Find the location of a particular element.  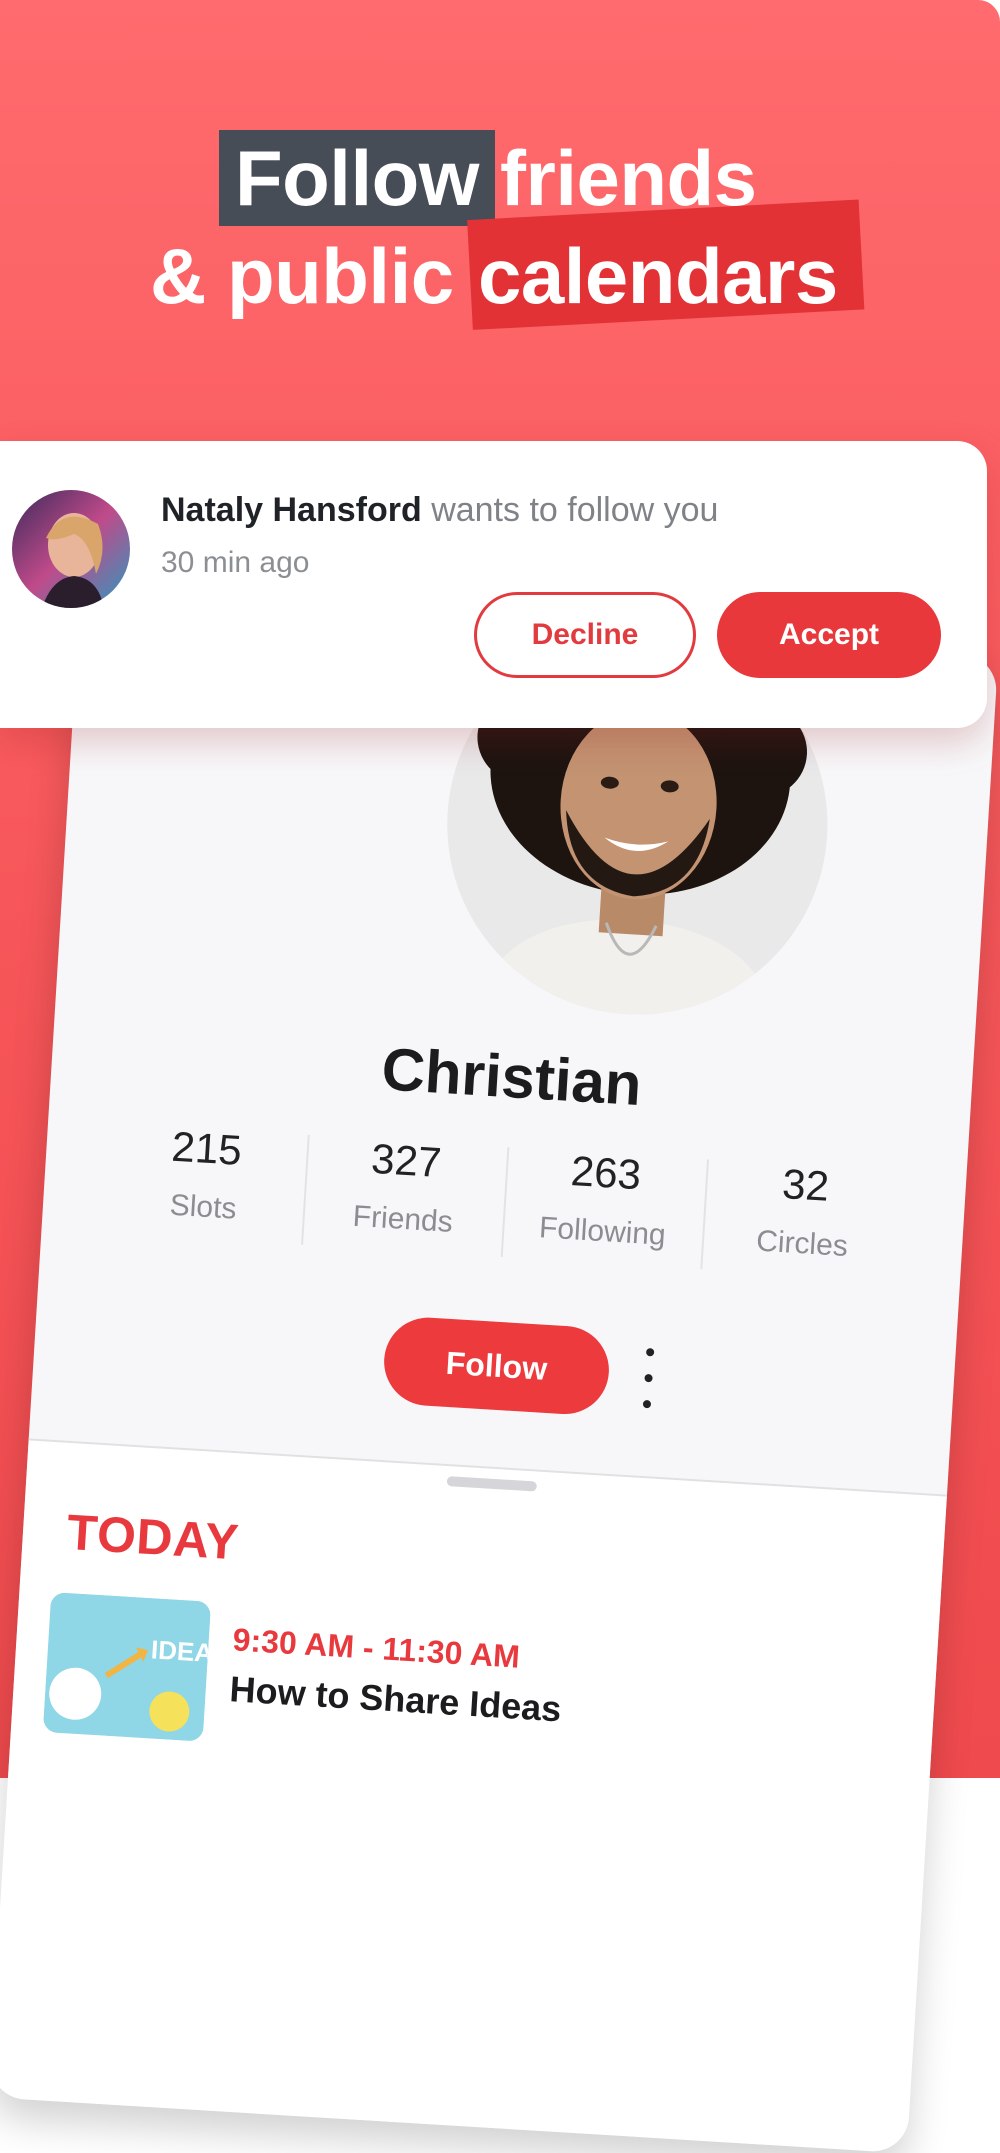

stat-label: Following is located at coordinates (602, 1231).